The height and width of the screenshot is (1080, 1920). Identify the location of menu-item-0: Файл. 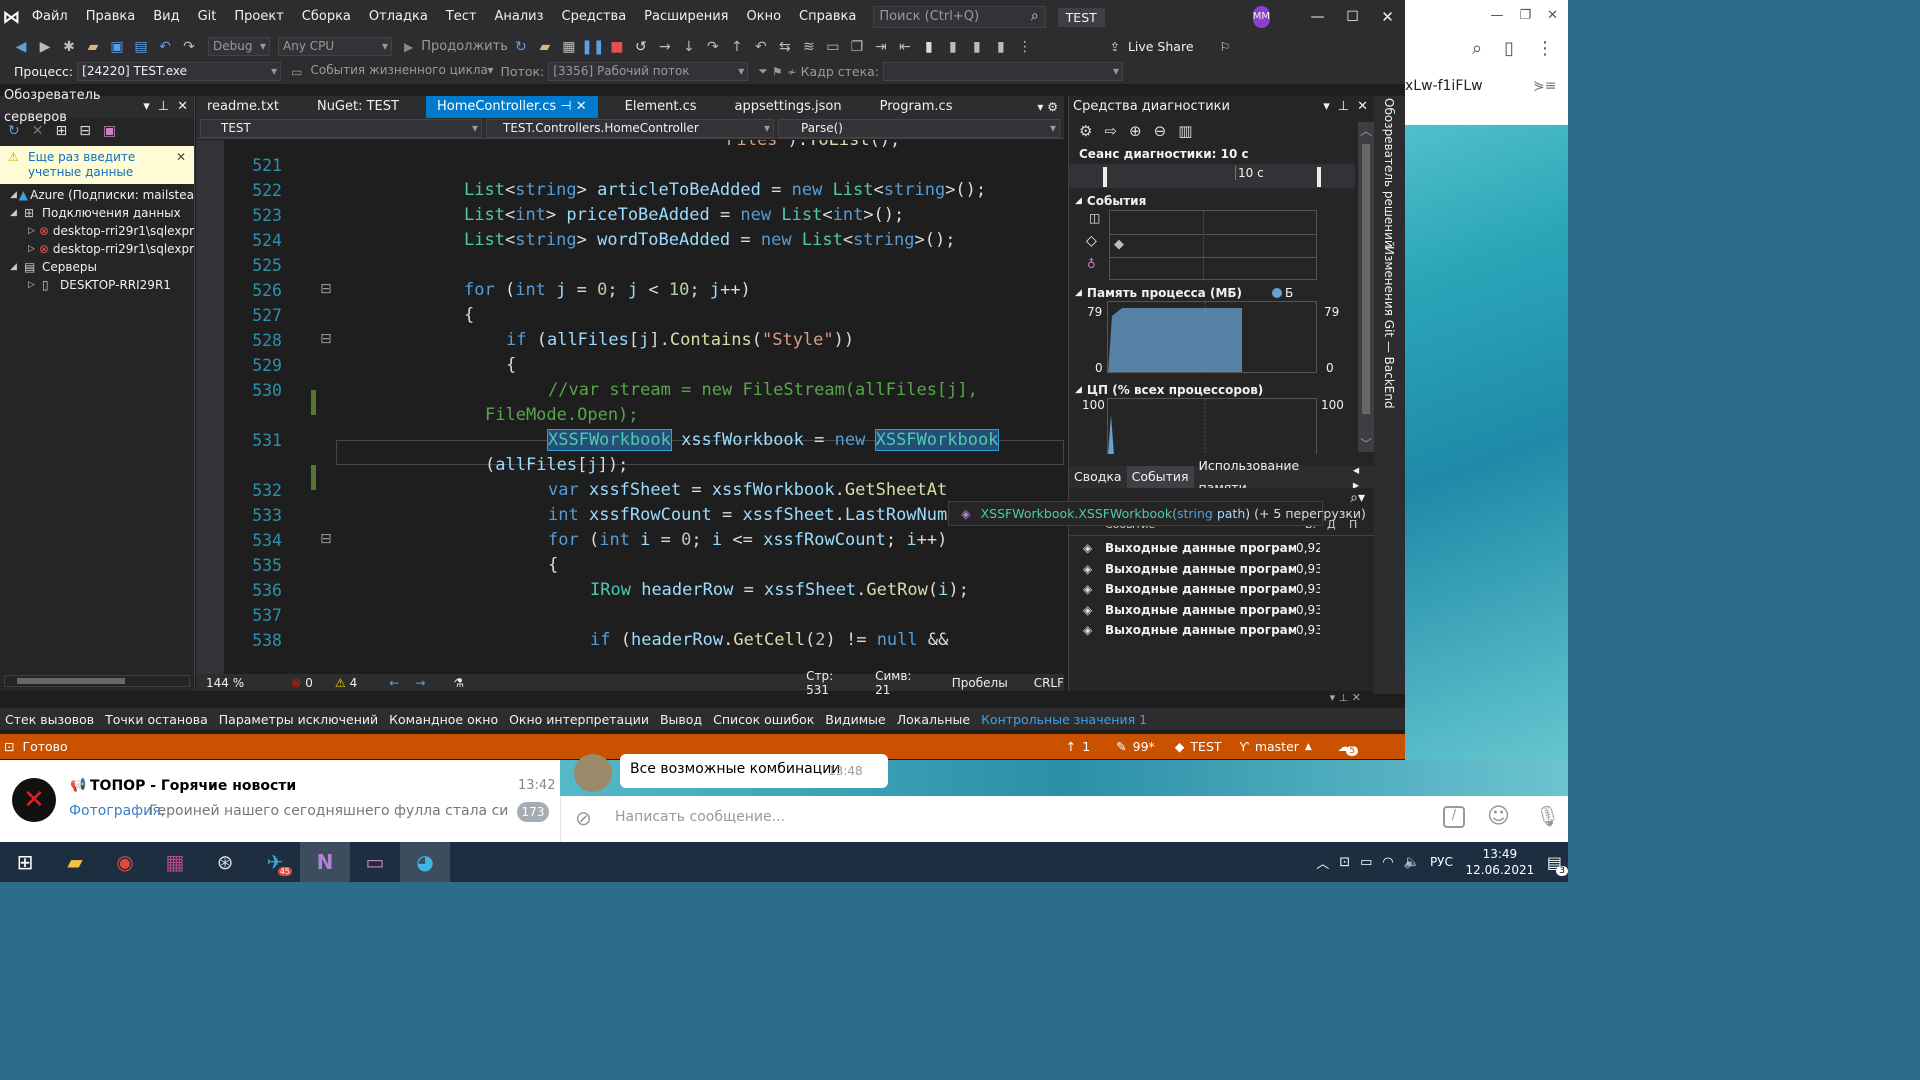
(50, 17).